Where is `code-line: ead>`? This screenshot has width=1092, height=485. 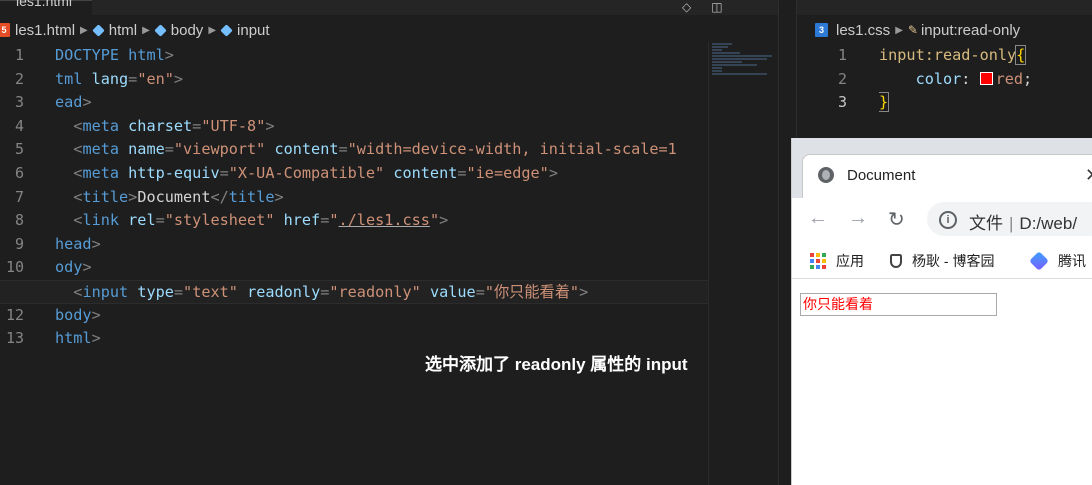 code-line: ead> is located at coordinates (73, 102).